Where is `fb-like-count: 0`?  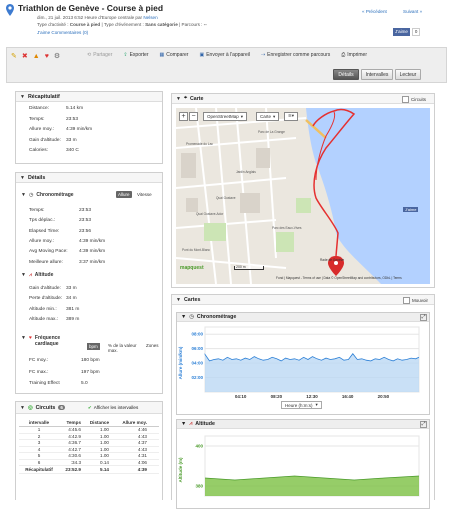 fb-like-count: 0 is located at coordinates (416, 32).